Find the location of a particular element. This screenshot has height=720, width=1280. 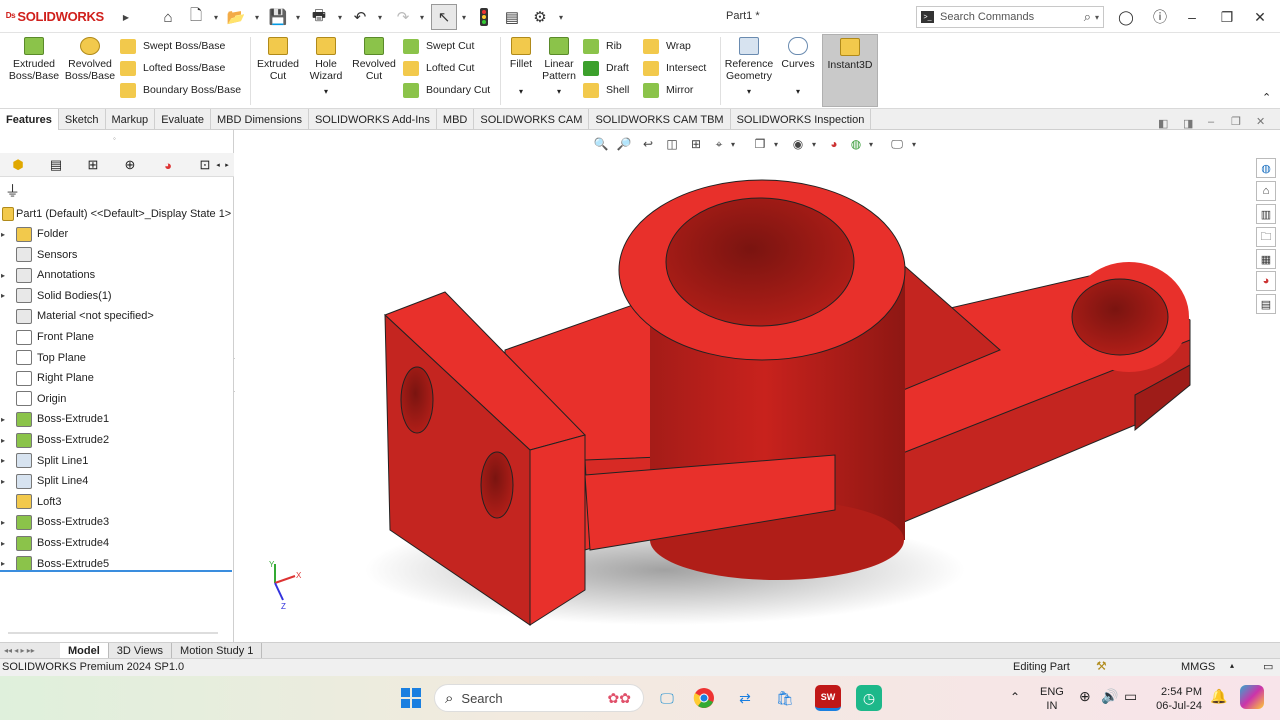

minimize-icon: – is located at coordinates (1192, 17).